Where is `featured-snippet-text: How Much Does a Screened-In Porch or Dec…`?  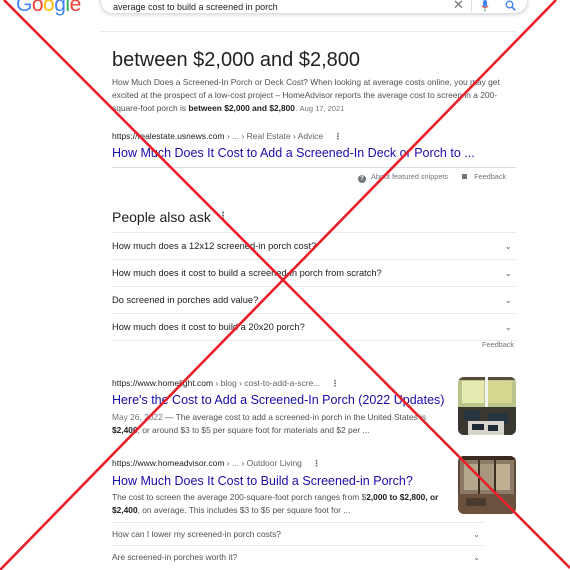 featured-snippet-text: How Much Does a Screened-In Porch or Dec… is located at coordinates (314, 95).